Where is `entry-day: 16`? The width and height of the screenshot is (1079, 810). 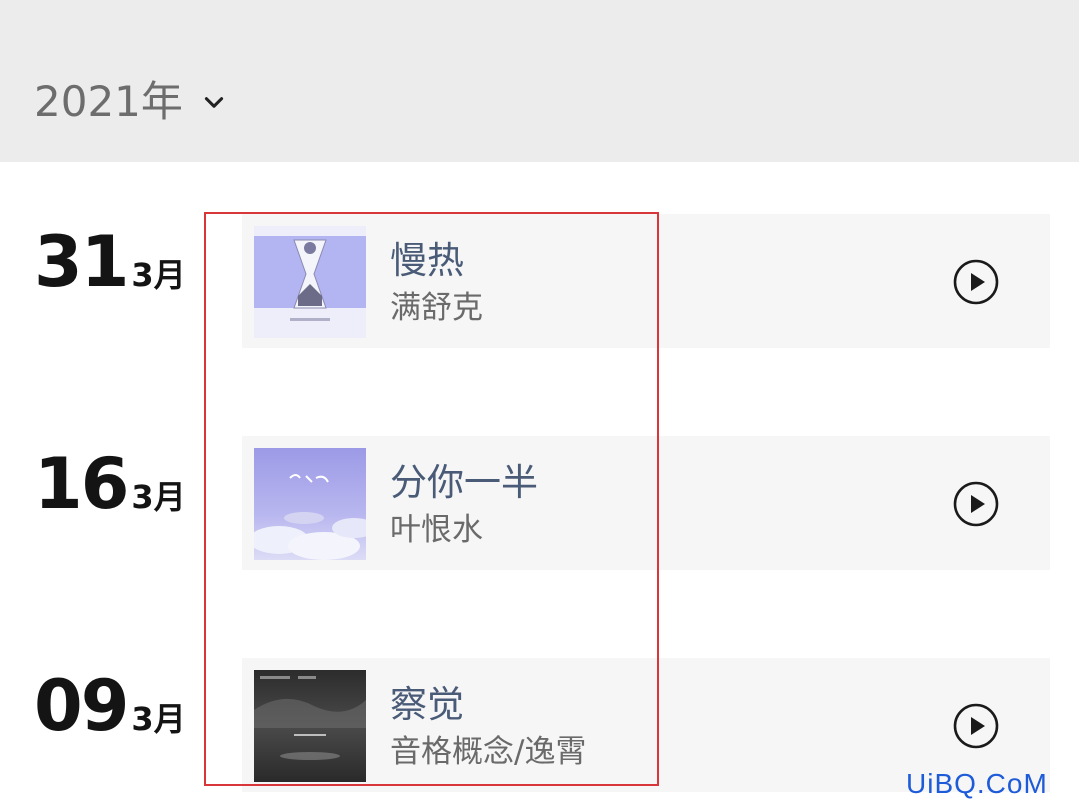 entry-day: 16 is located at coordinates (81, 484).